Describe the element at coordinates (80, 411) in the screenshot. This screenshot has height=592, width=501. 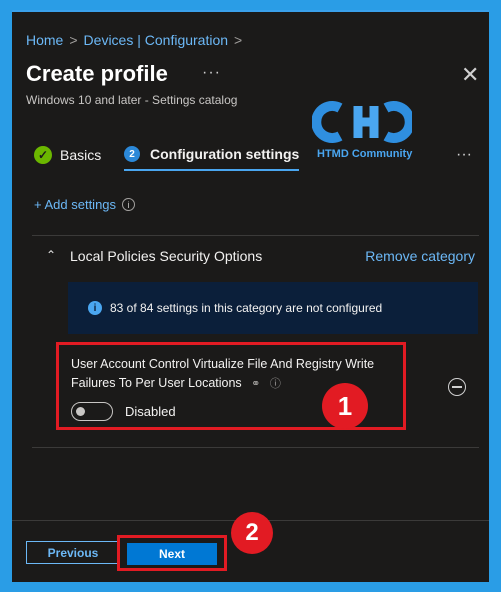
I see `toggle-knob` at that location.